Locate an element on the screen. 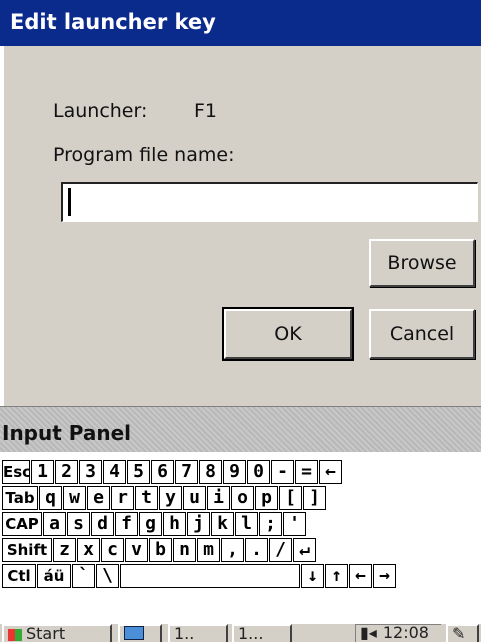 The image size is (481, 642). key-slash: / is located at coordinates (280, 550).